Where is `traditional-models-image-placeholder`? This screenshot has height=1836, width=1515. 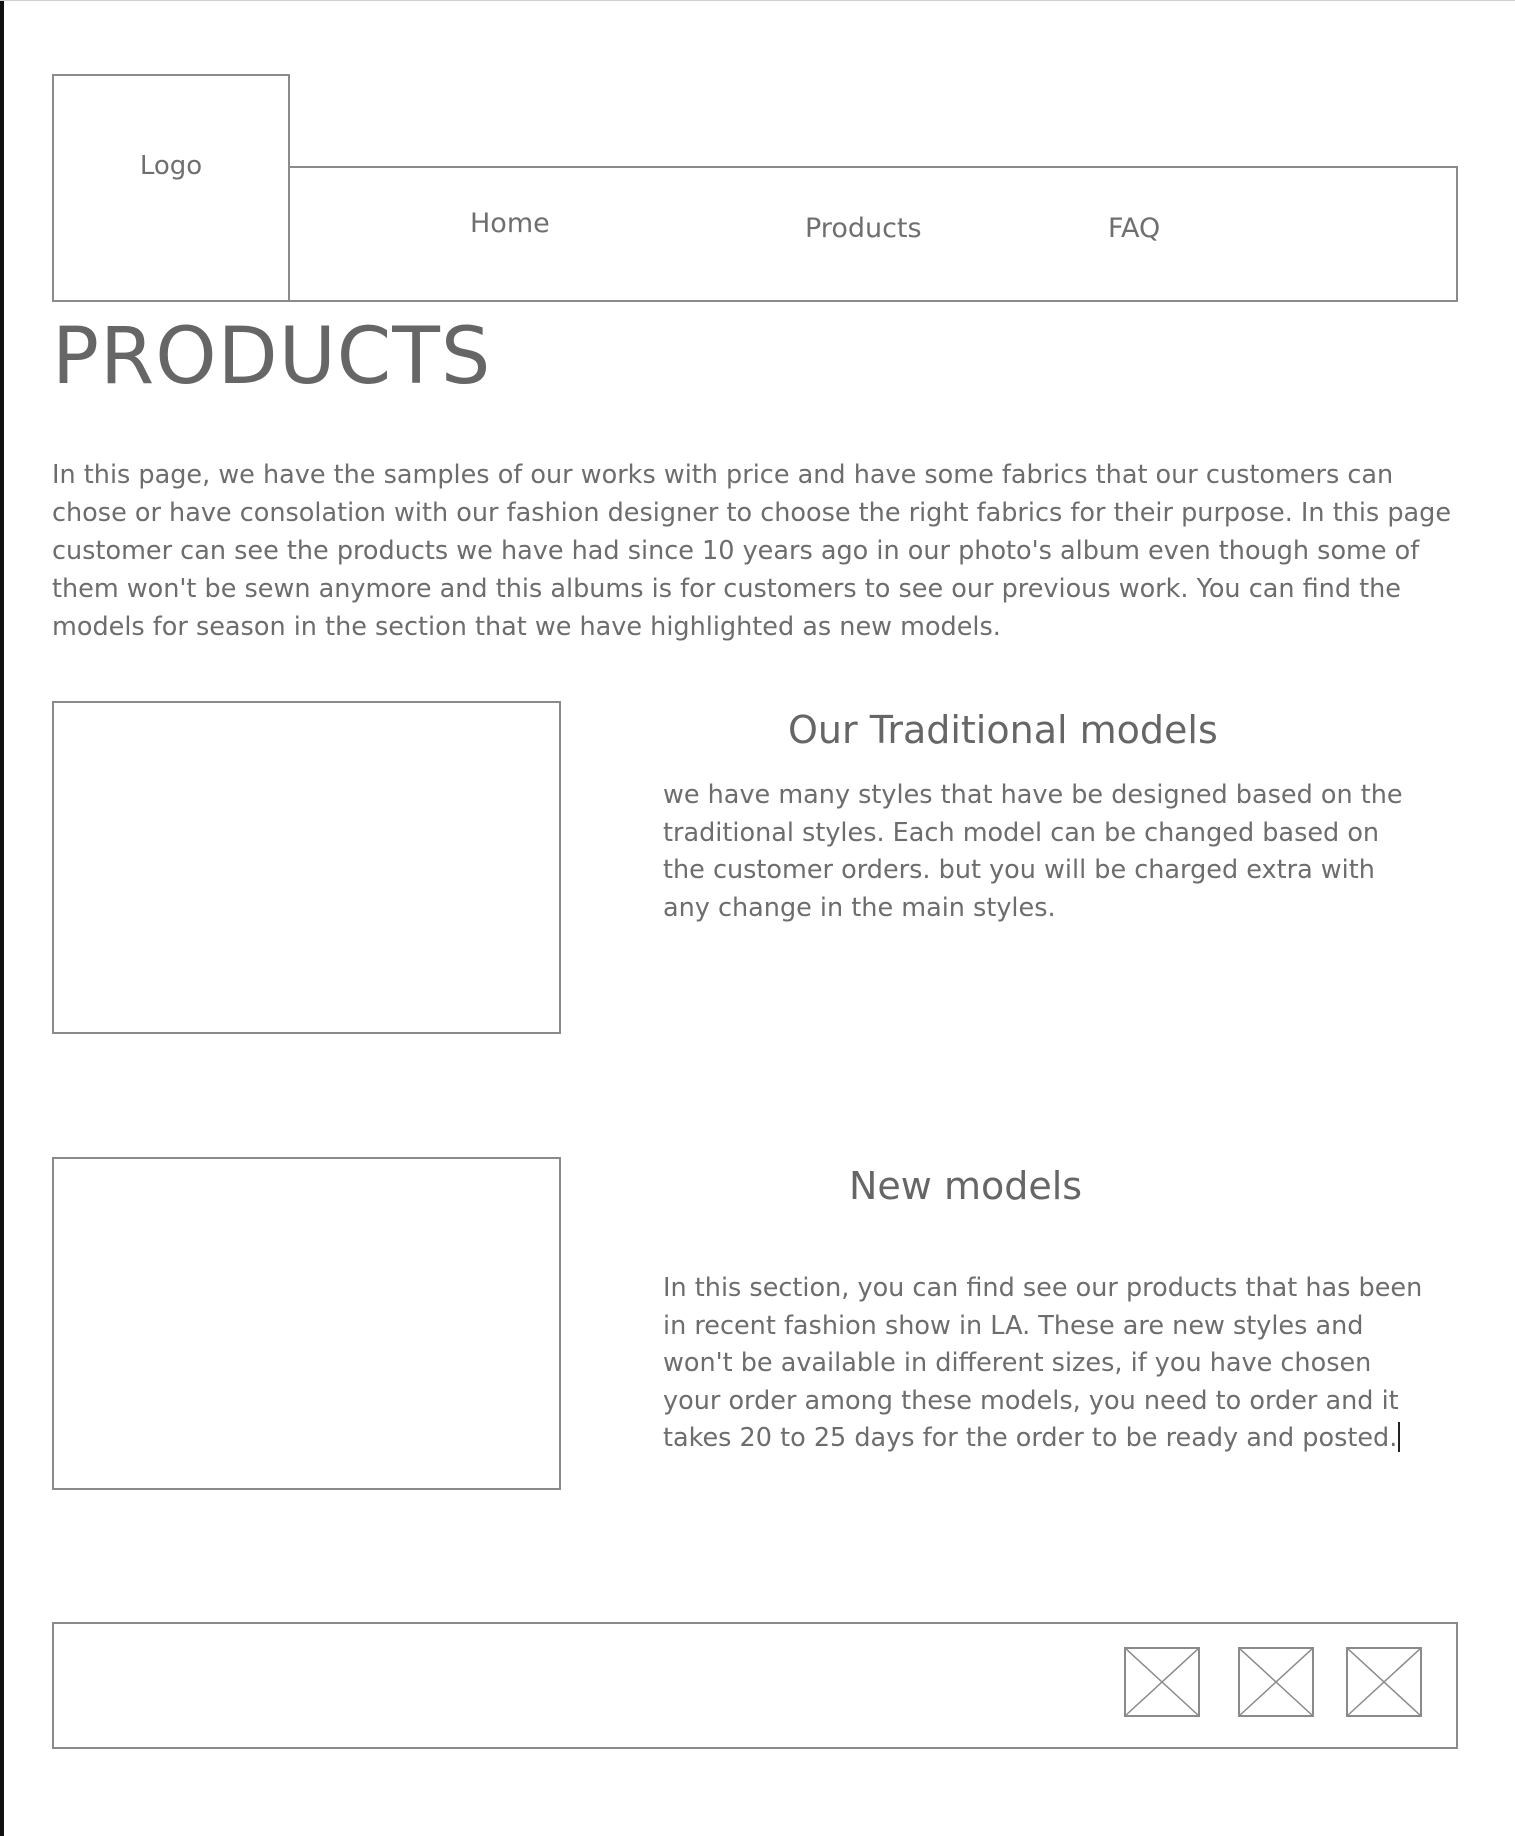 traditional-models-image-placeholder is located at coordinates (306, 867).